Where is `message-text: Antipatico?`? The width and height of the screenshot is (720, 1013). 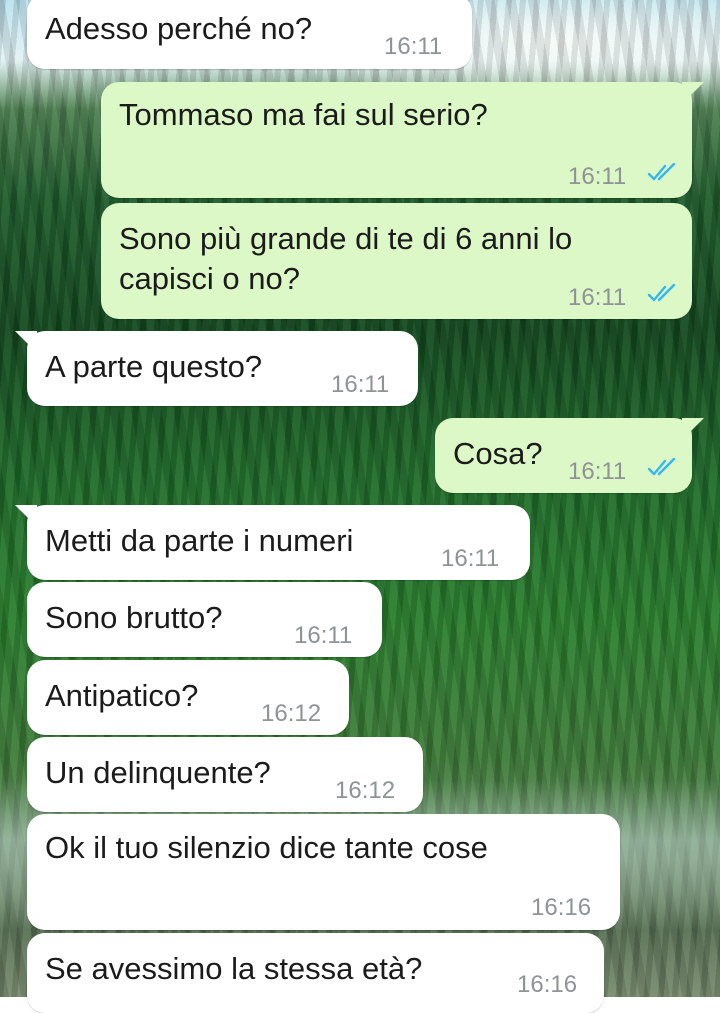 message-text: Antipatico? is located at coordinates (122, 695).